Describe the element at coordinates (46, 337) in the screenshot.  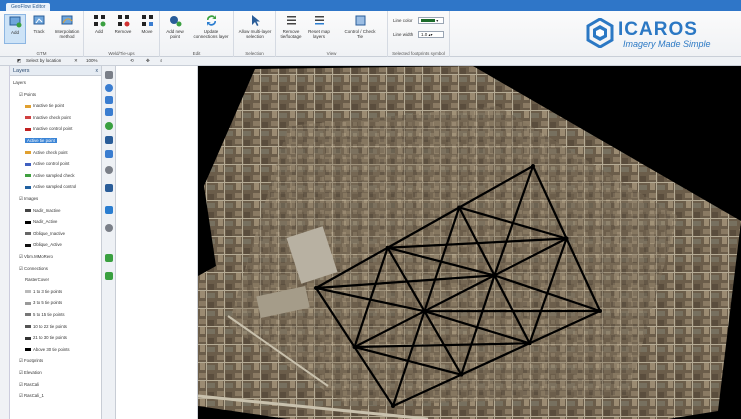
I see `layer-item: 21 to 30 tie points` at that location.